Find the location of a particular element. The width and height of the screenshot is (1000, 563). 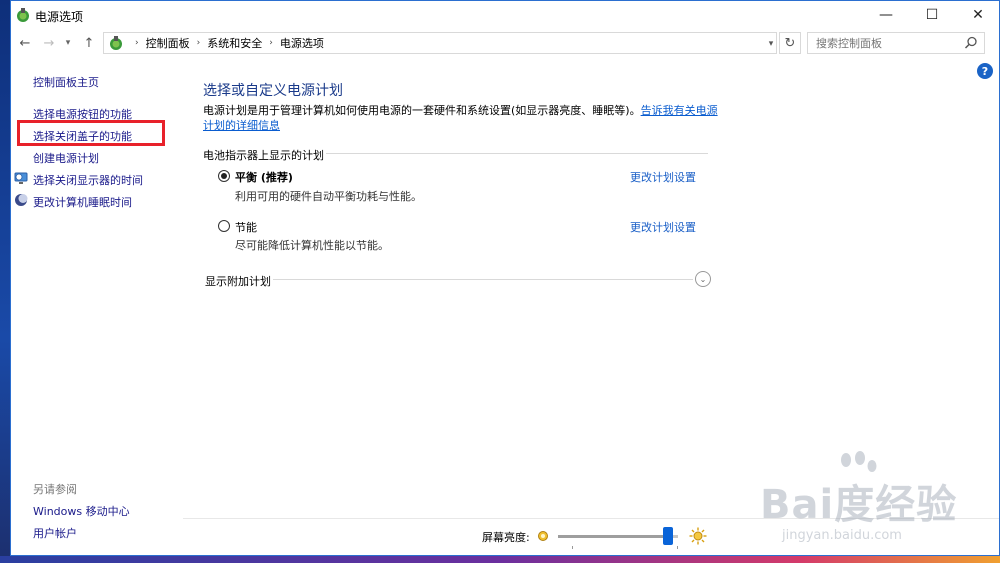

desktop-background is located at coordinates (5, 281).